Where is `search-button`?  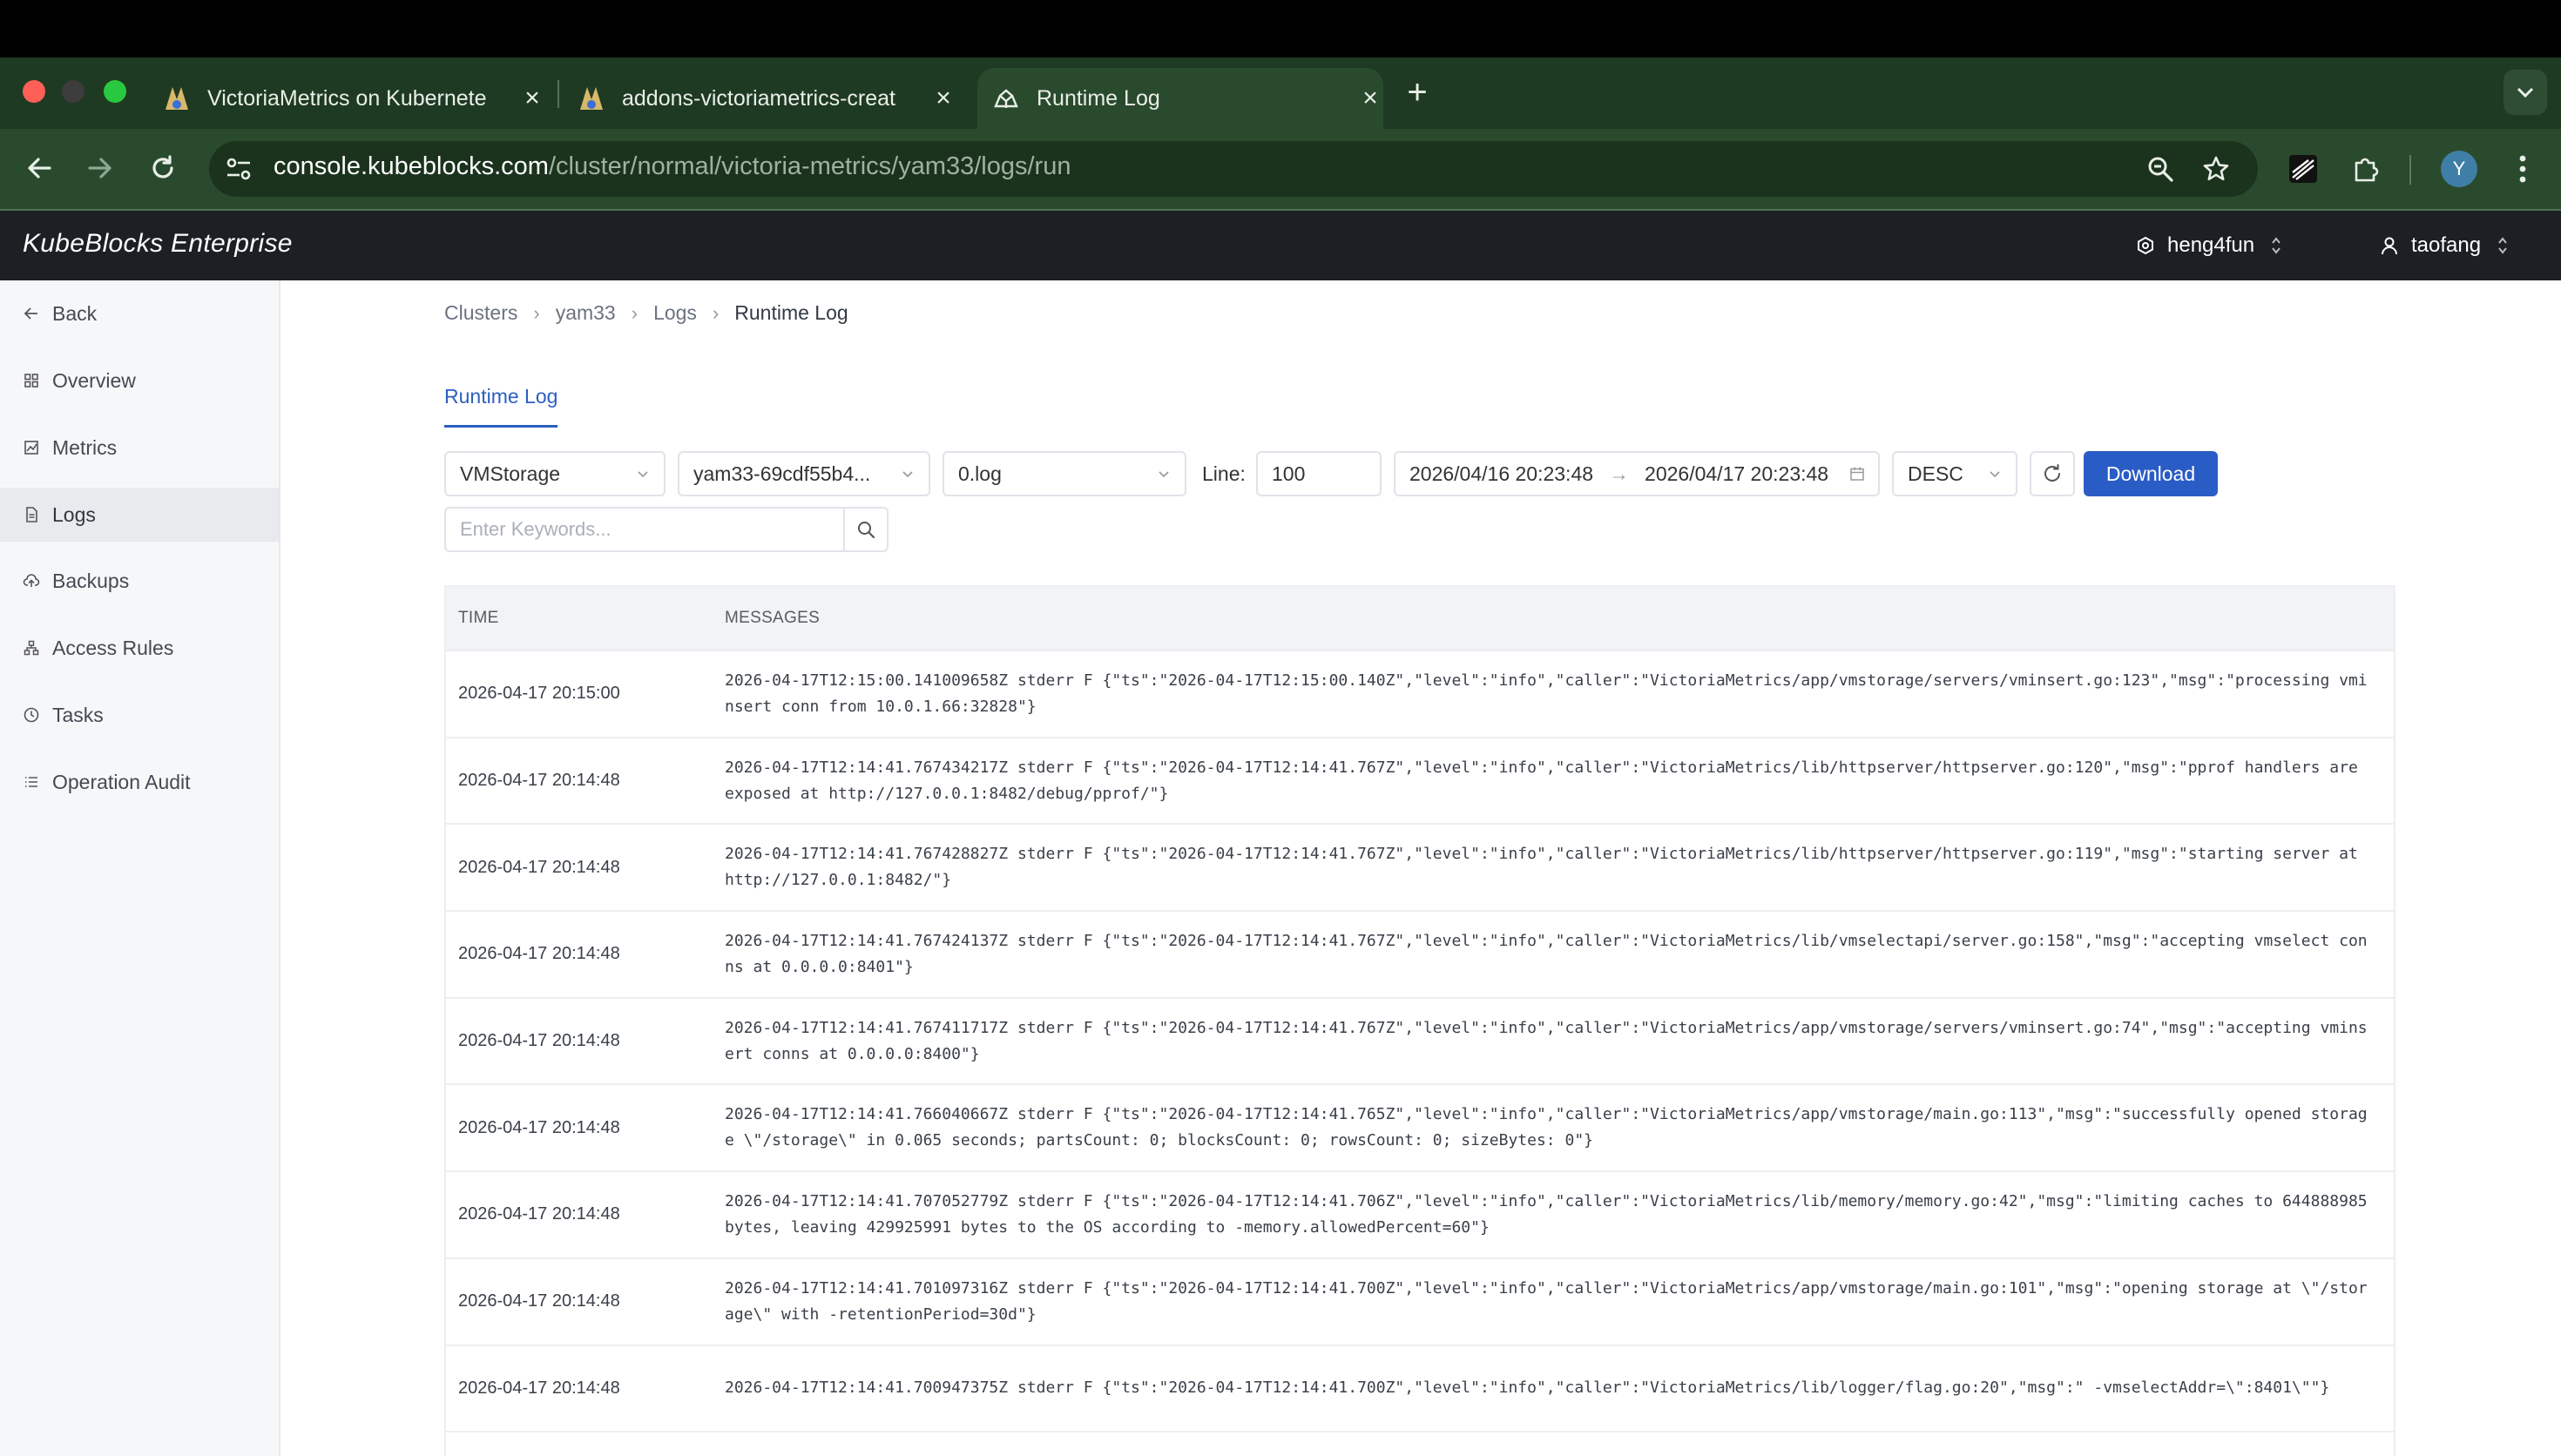 search-button is located at coordinates (866, 529).